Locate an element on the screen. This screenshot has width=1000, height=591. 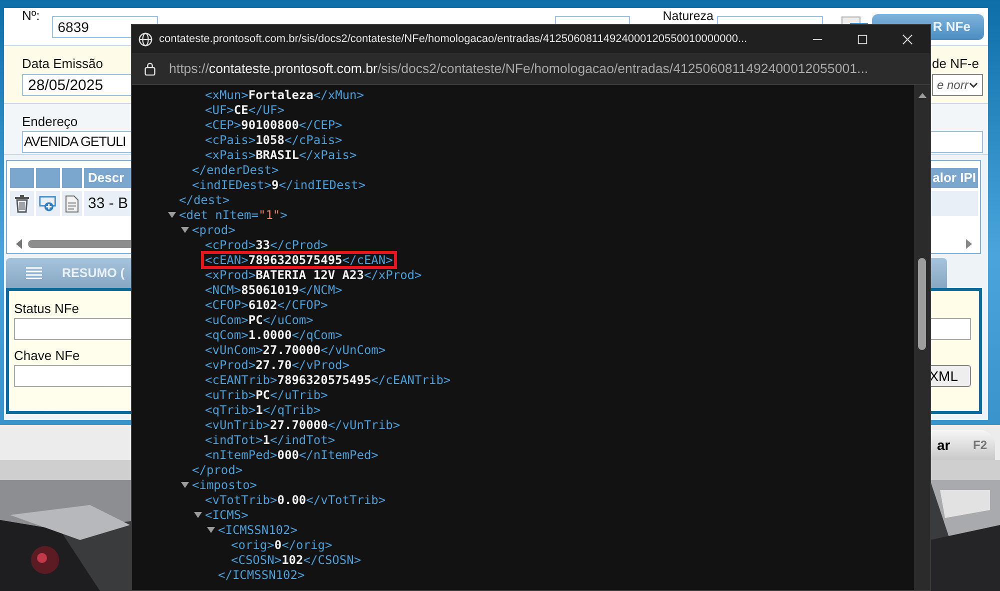
xml-line: <ICMS> is located at coordinates (227, 515).